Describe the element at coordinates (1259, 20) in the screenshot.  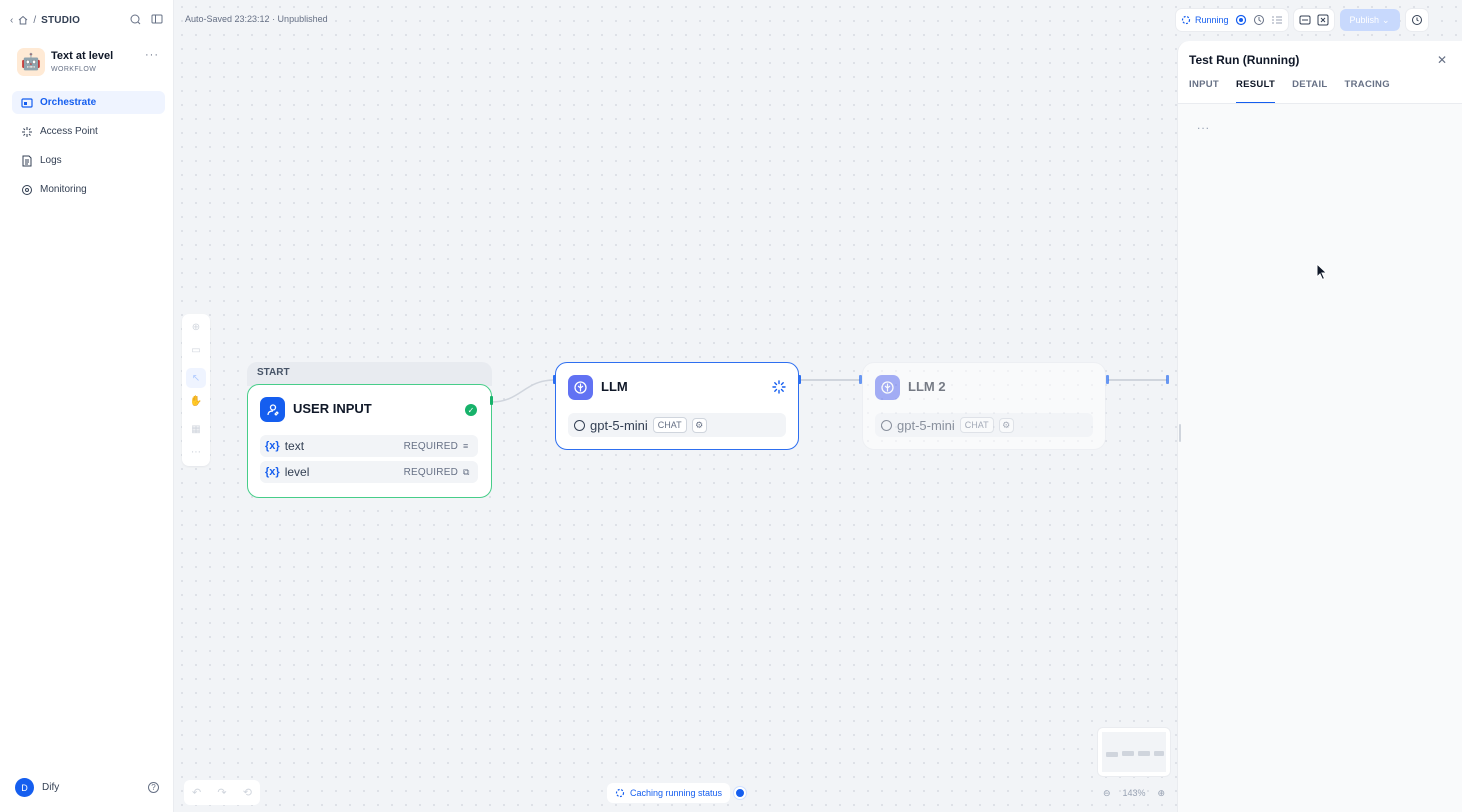
I see `history-icon` at that location.